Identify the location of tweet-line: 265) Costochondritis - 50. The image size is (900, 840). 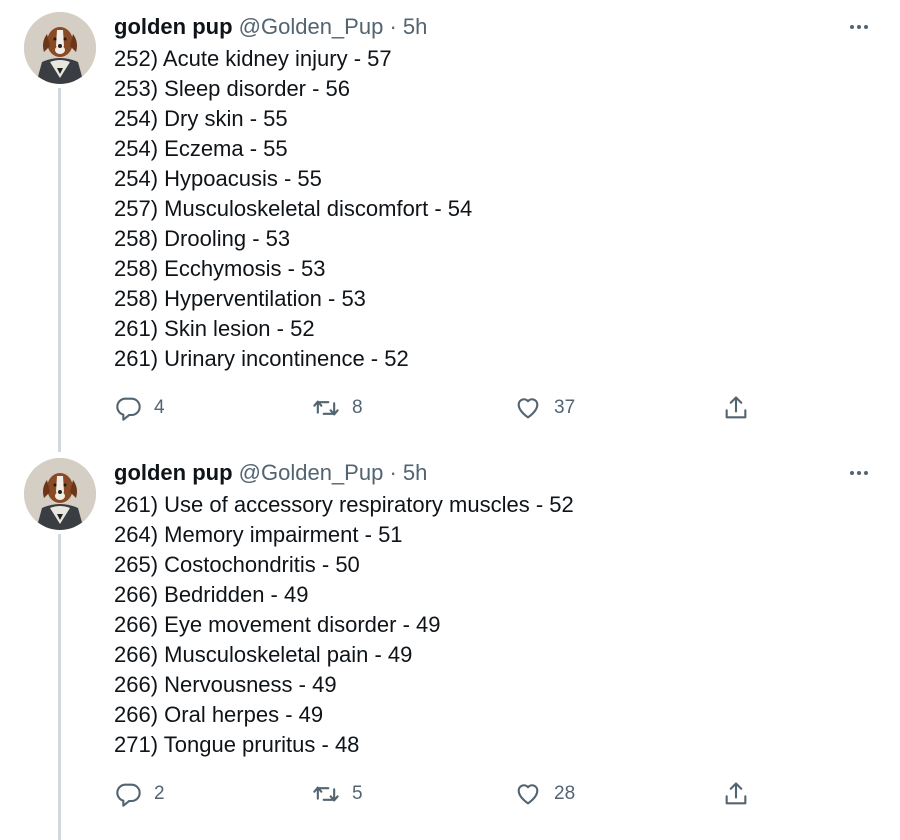
(237, 564).